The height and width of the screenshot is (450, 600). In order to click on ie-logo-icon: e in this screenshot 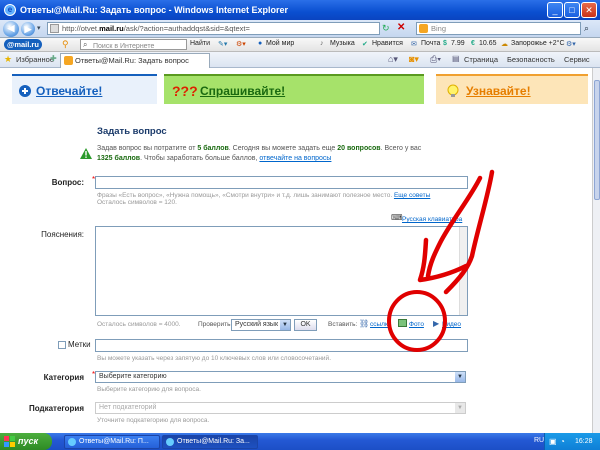, I will do `click(10, 10)`.